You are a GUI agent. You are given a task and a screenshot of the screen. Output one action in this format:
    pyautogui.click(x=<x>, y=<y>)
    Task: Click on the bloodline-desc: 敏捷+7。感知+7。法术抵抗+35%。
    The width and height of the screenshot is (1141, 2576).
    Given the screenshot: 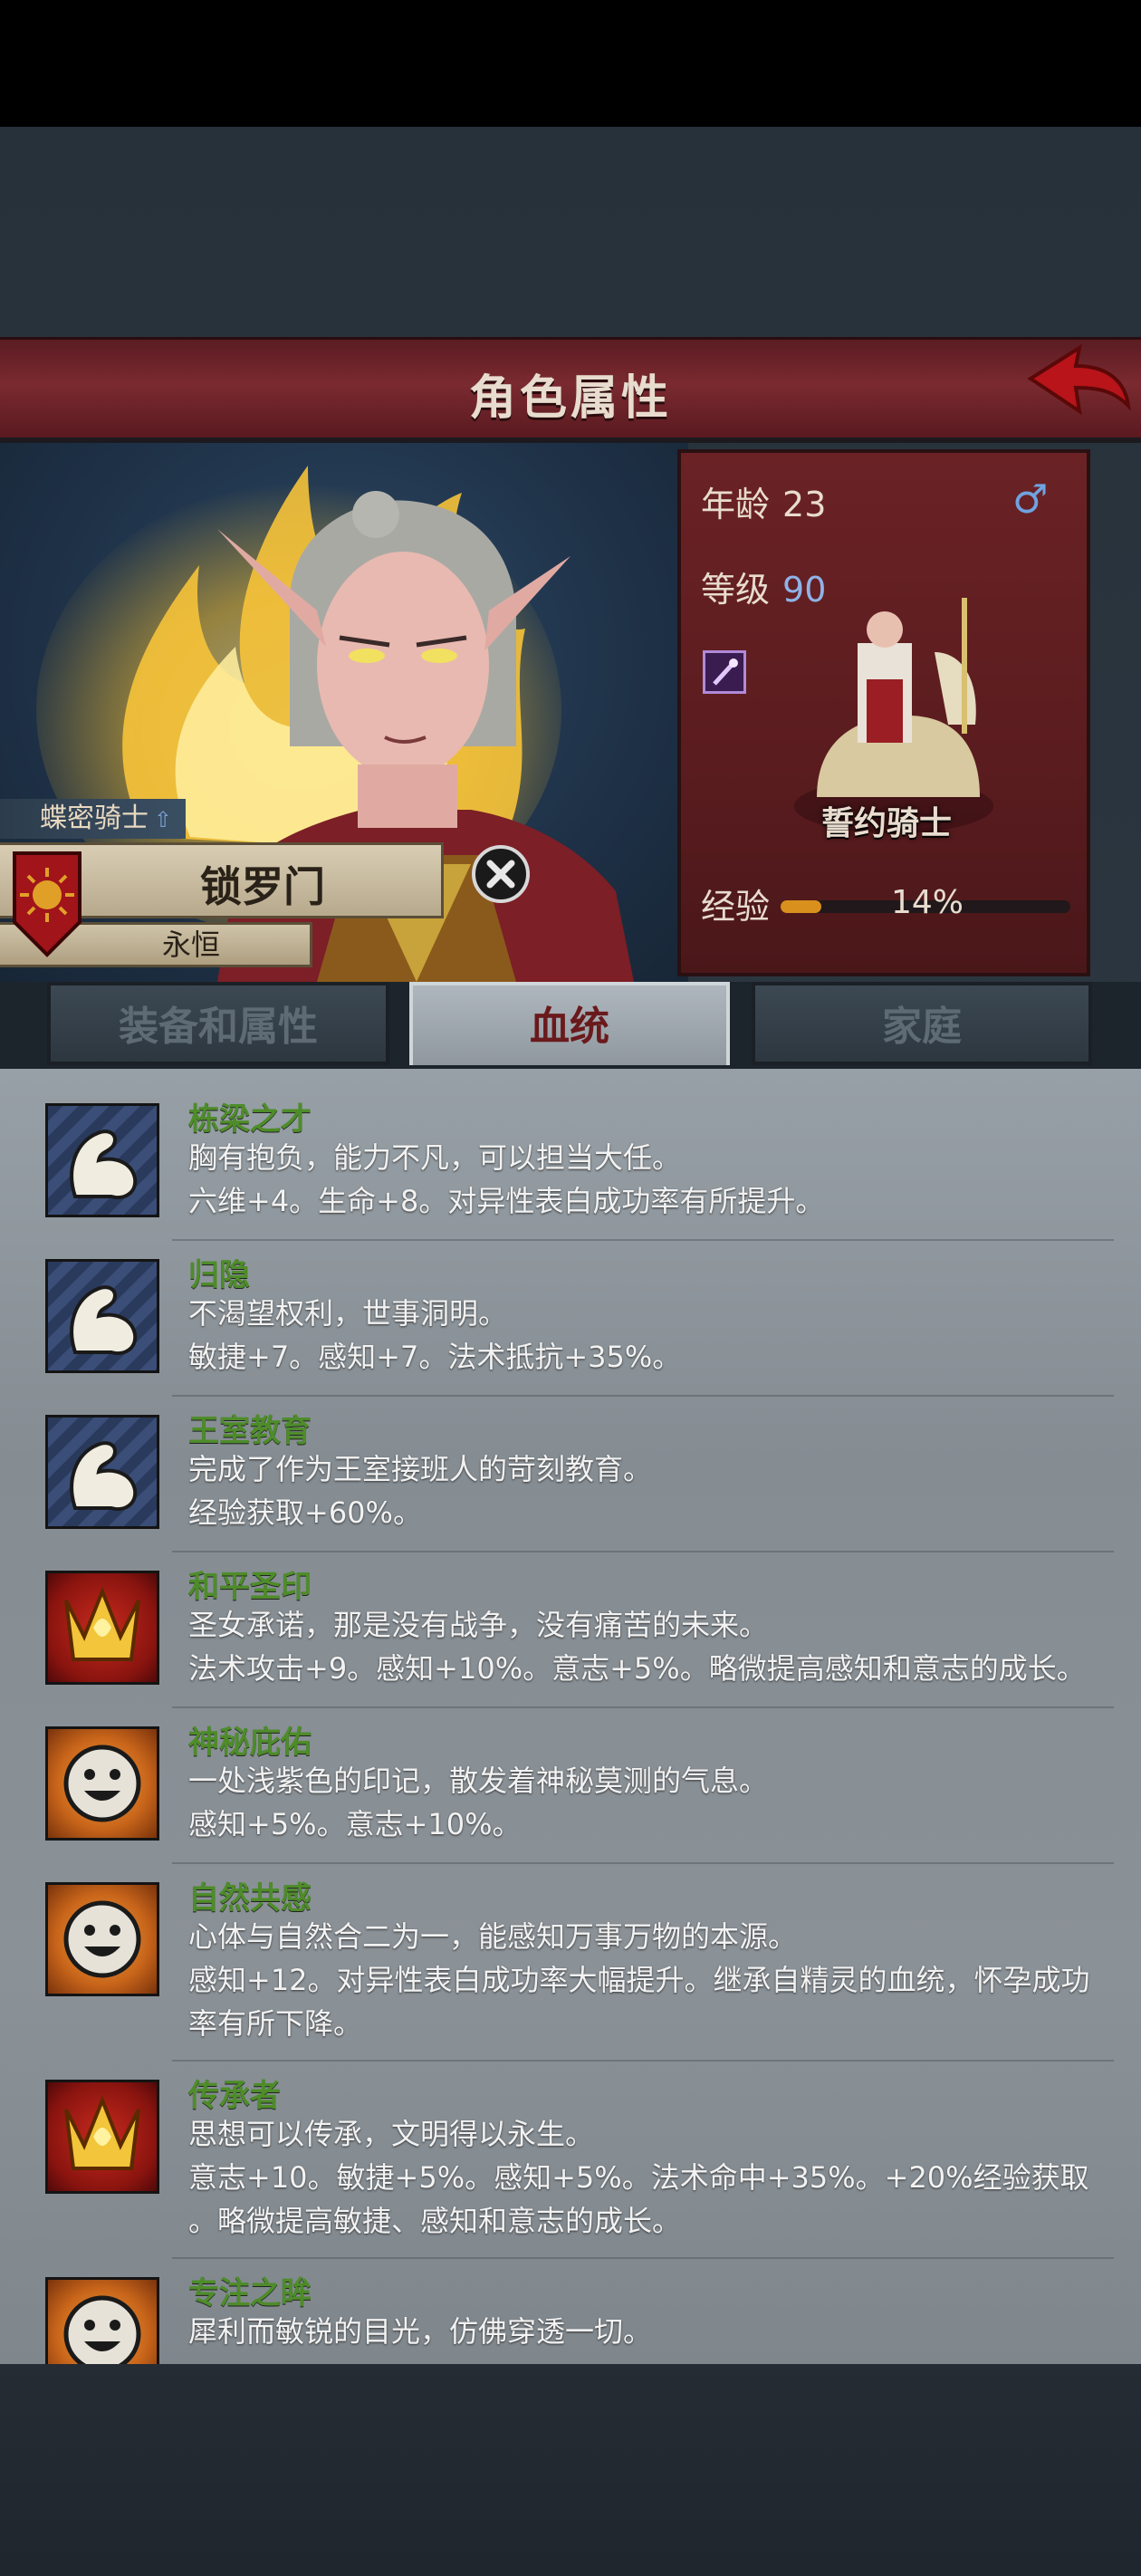 What is the action you would take?
    pyautogui.click(x=435, y=1357)
    